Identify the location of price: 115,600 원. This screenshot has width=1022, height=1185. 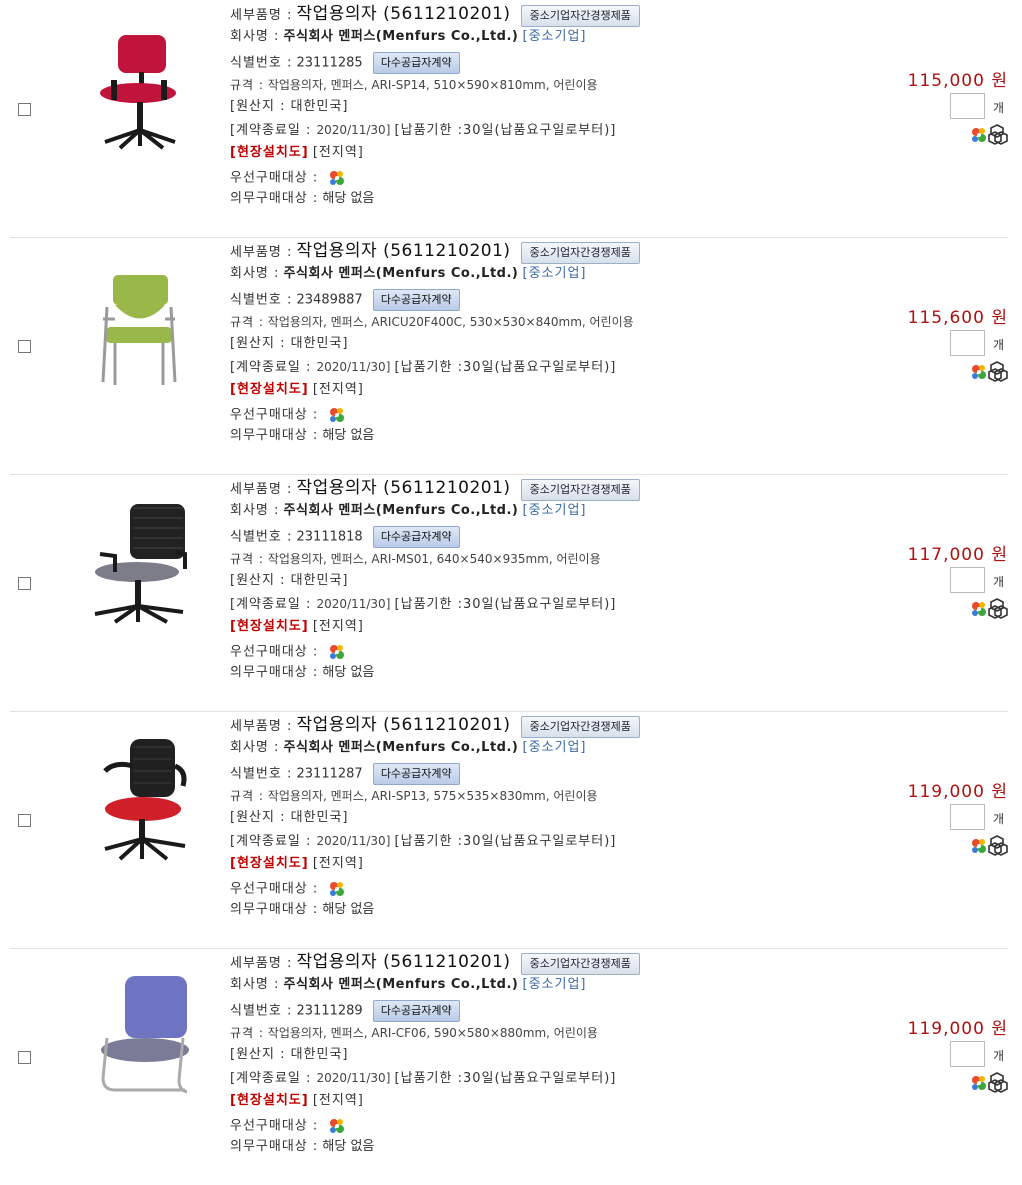
(908, 315).